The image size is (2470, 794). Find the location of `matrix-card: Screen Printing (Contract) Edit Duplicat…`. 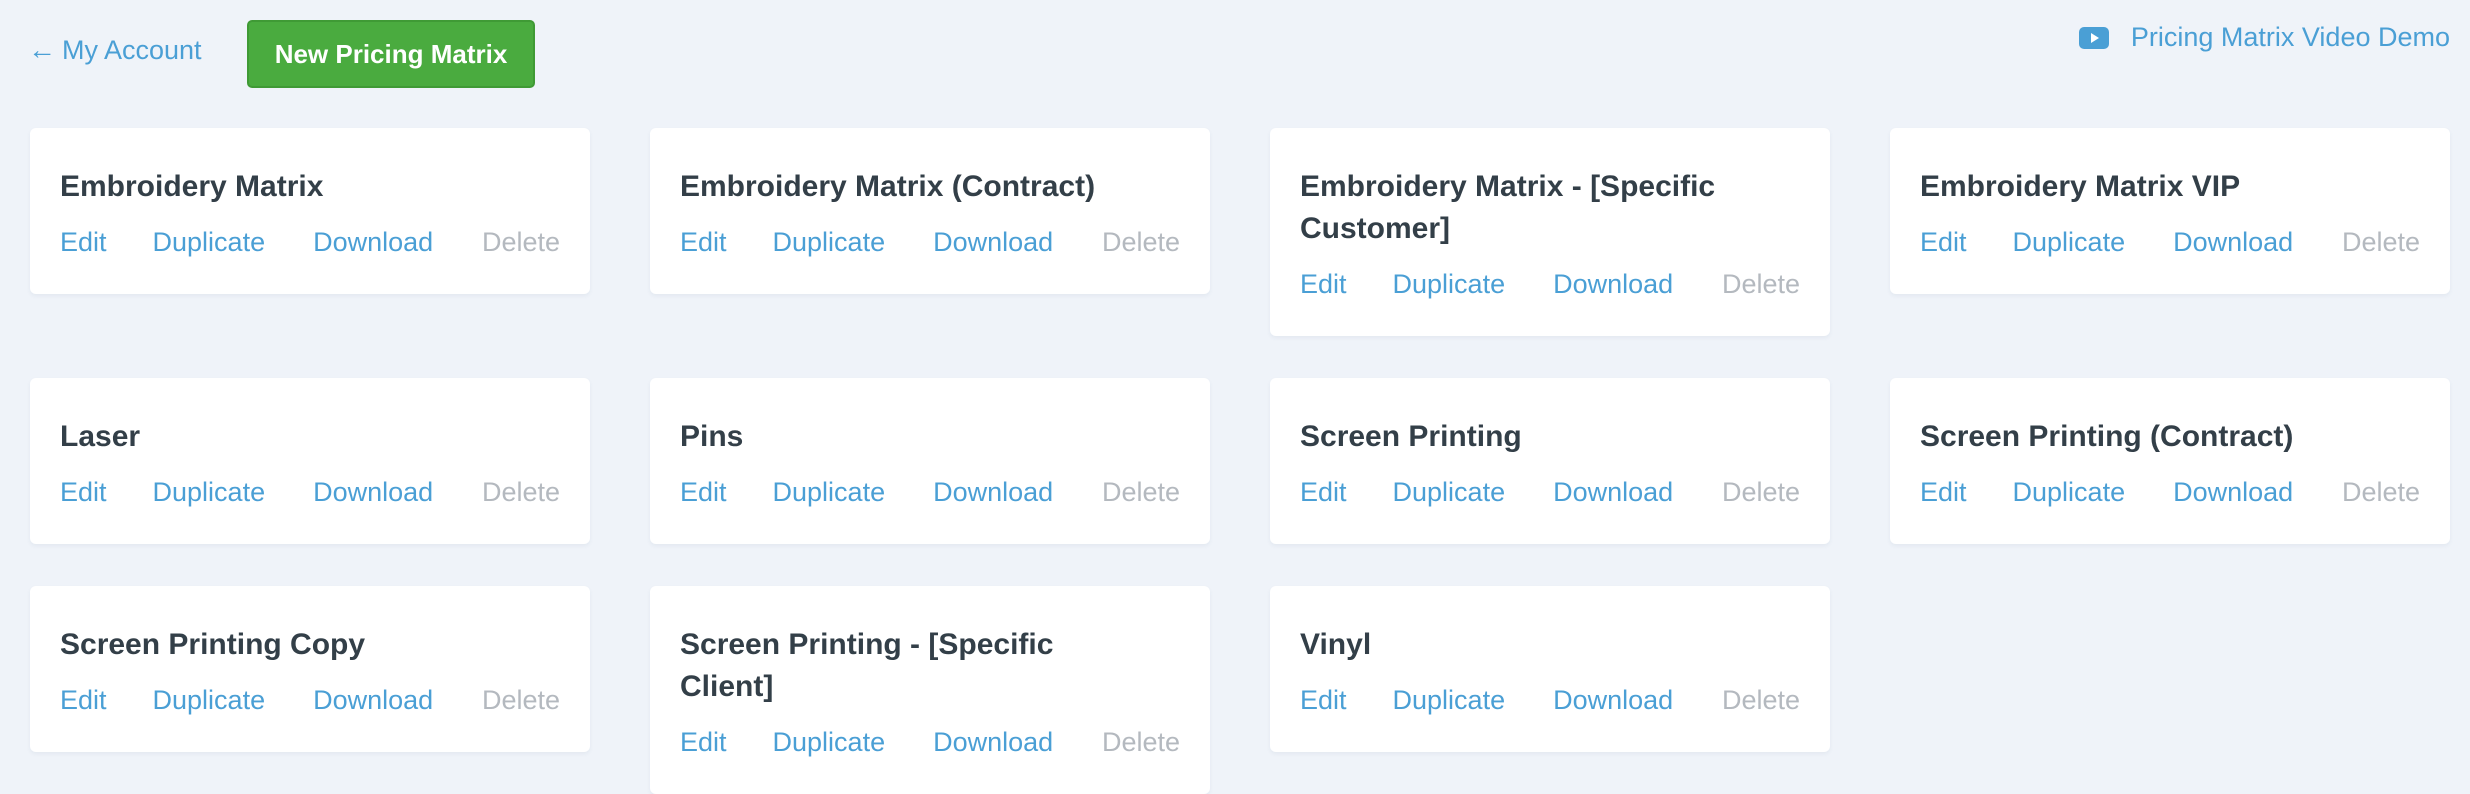

matrix-card: Screen Printing (Contract) Edit Duplicat… is located at coordinates (2170, 461).